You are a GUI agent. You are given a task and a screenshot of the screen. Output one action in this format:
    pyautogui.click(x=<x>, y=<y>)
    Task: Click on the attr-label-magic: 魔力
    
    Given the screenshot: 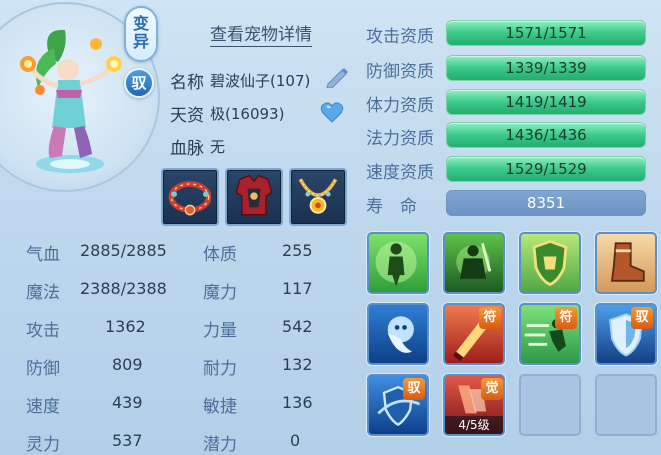 What is the action you would take?
    pyautogui.click(x=220, y=293)
    